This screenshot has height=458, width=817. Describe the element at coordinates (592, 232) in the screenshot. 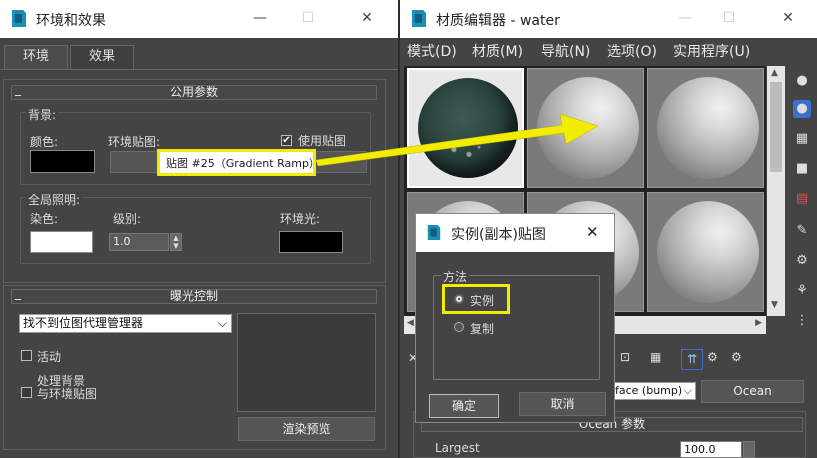

I see `dialog-close-icon: ✕` at that location.